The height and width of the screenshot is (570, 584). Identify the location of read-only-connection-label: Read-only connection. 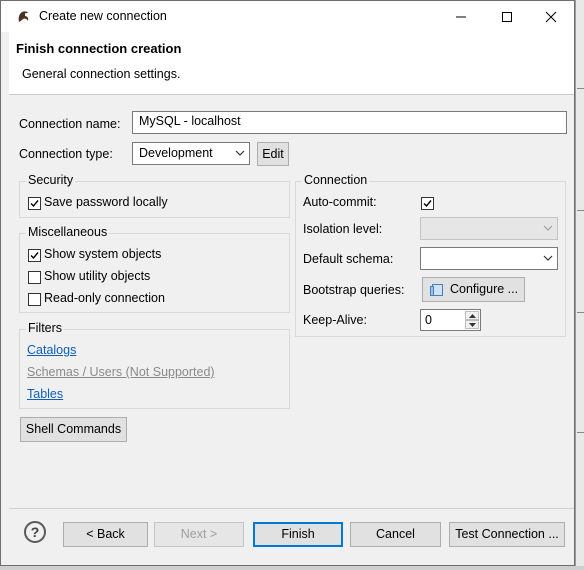
(104, 298).